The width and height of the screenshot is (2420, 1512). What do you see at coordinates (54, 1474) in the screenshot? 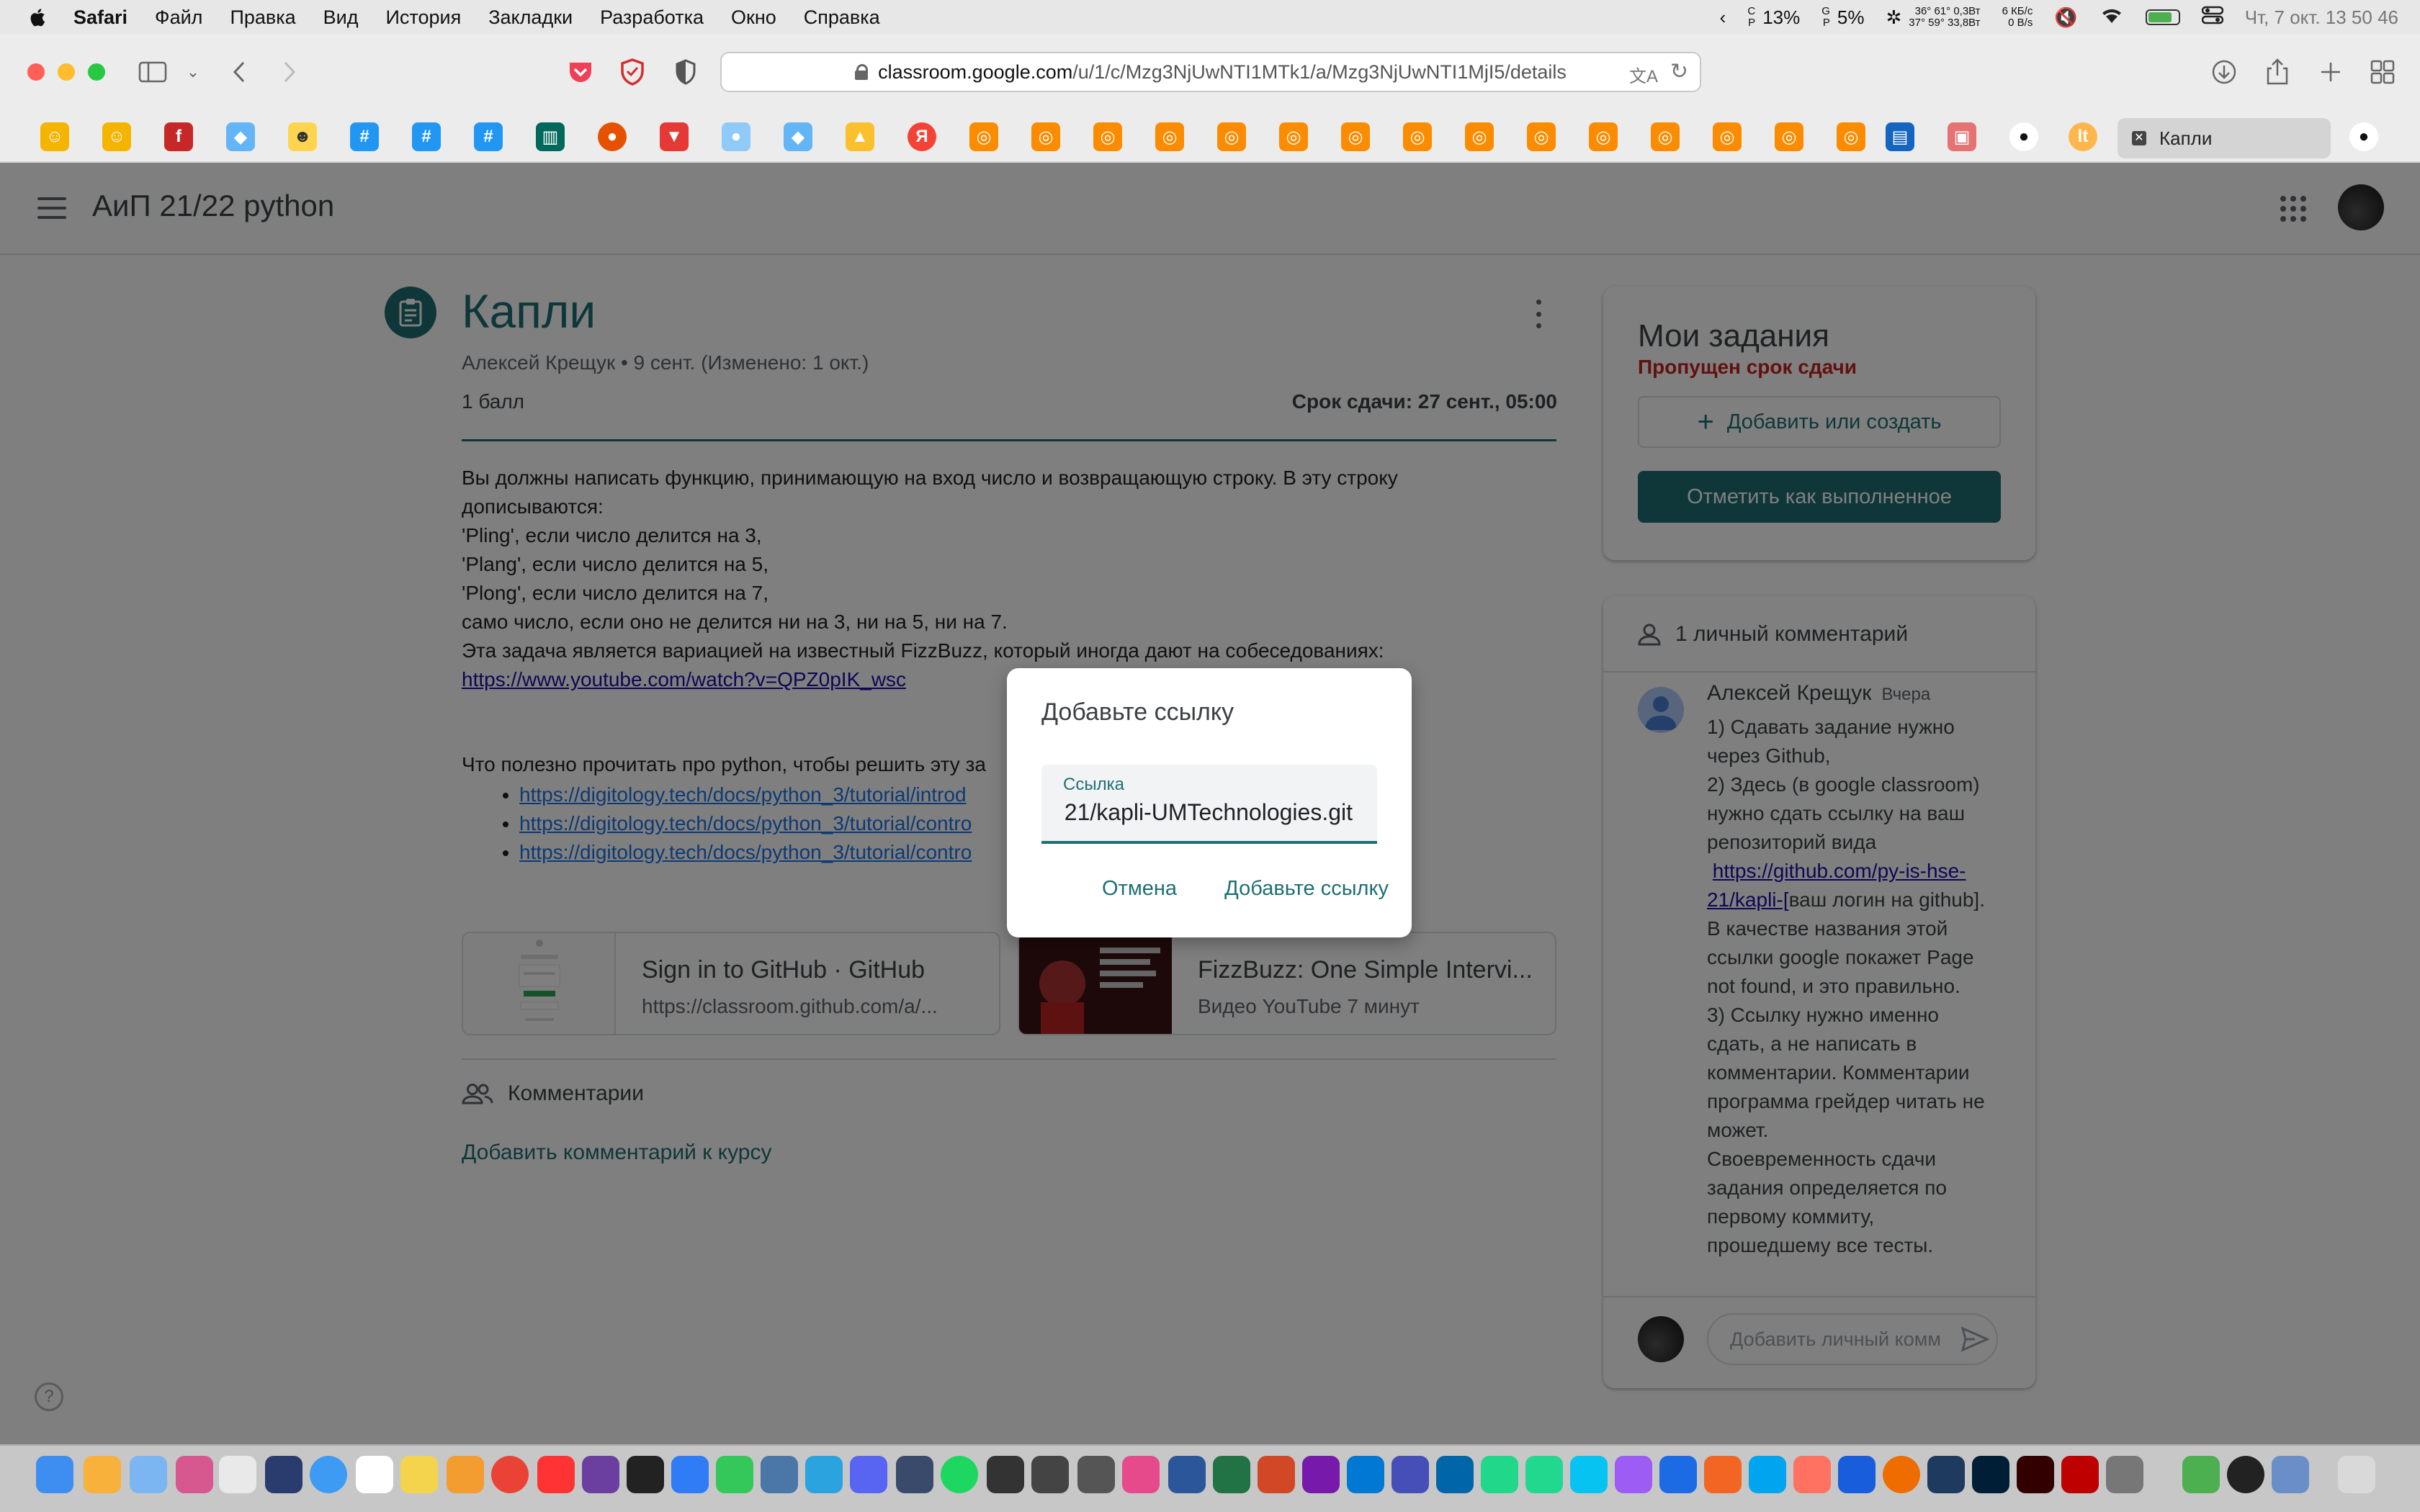
I see `finder-icon` at bounding box center [54, 1474].